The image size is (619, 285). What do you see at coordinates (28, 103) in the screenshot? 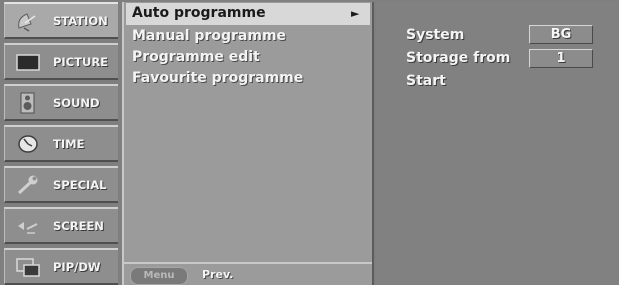
I see `speaker-icon` at bounding box center [28, 103].